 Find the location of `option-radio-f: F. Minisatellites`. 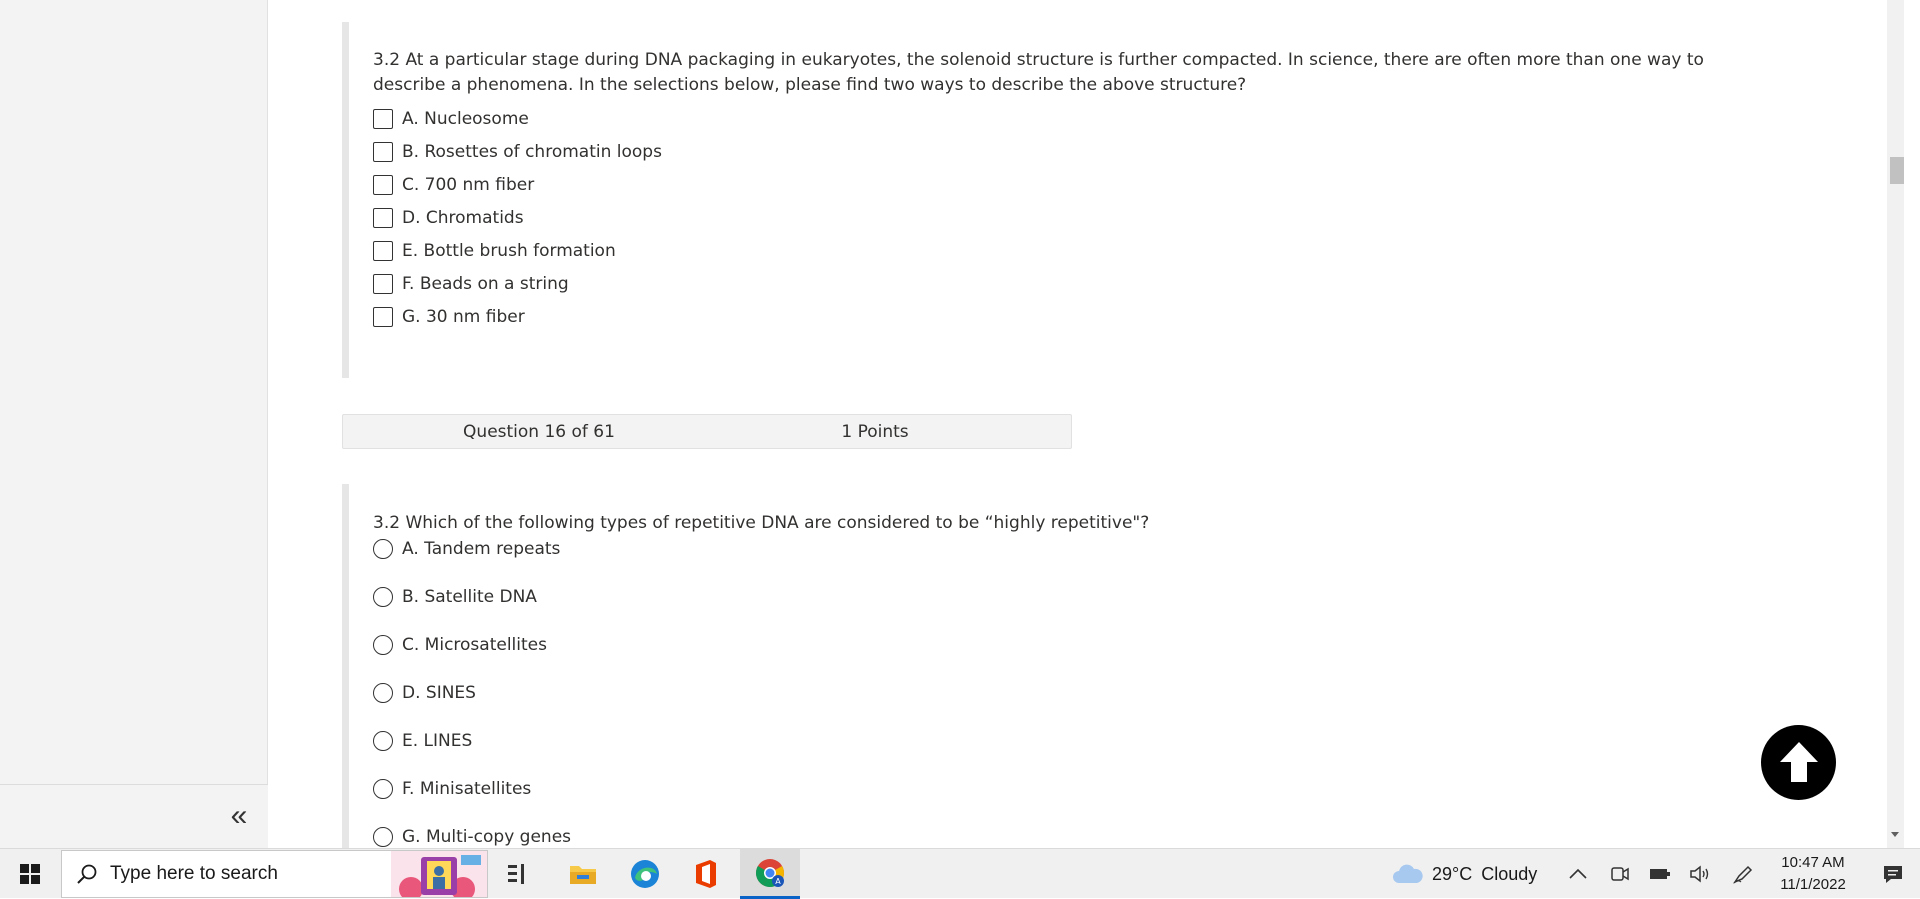

option-radio-f: F. Minisatellites is located at coordinates (1067, 789).